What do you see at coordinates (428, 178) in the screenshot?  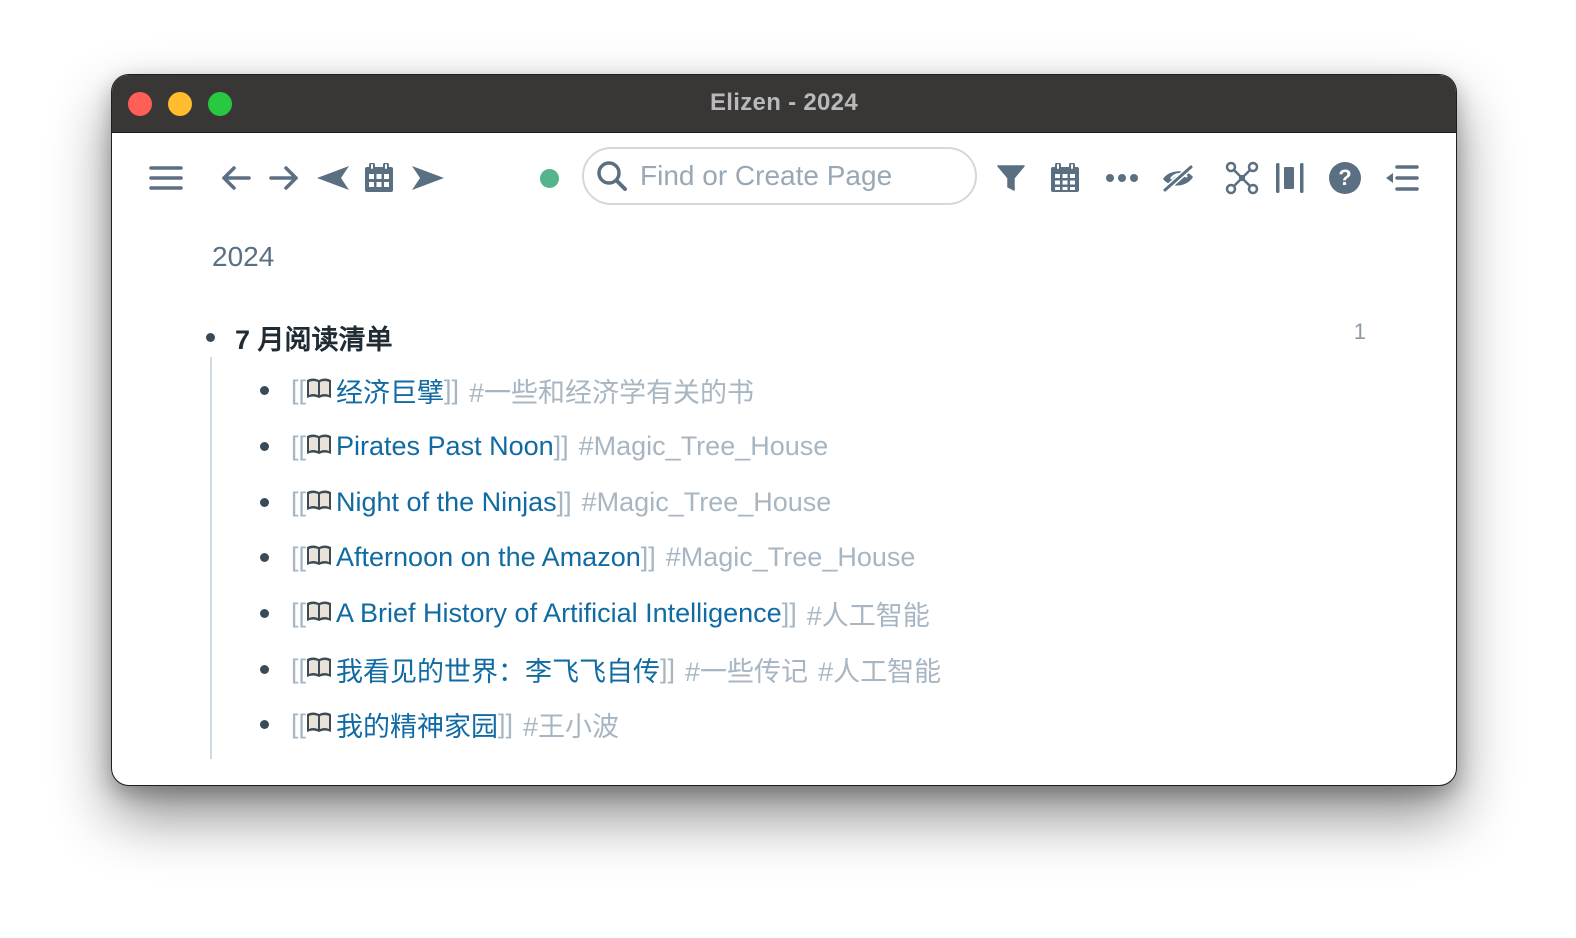 I see `next-day-icon` at bounding box center [428, 178].